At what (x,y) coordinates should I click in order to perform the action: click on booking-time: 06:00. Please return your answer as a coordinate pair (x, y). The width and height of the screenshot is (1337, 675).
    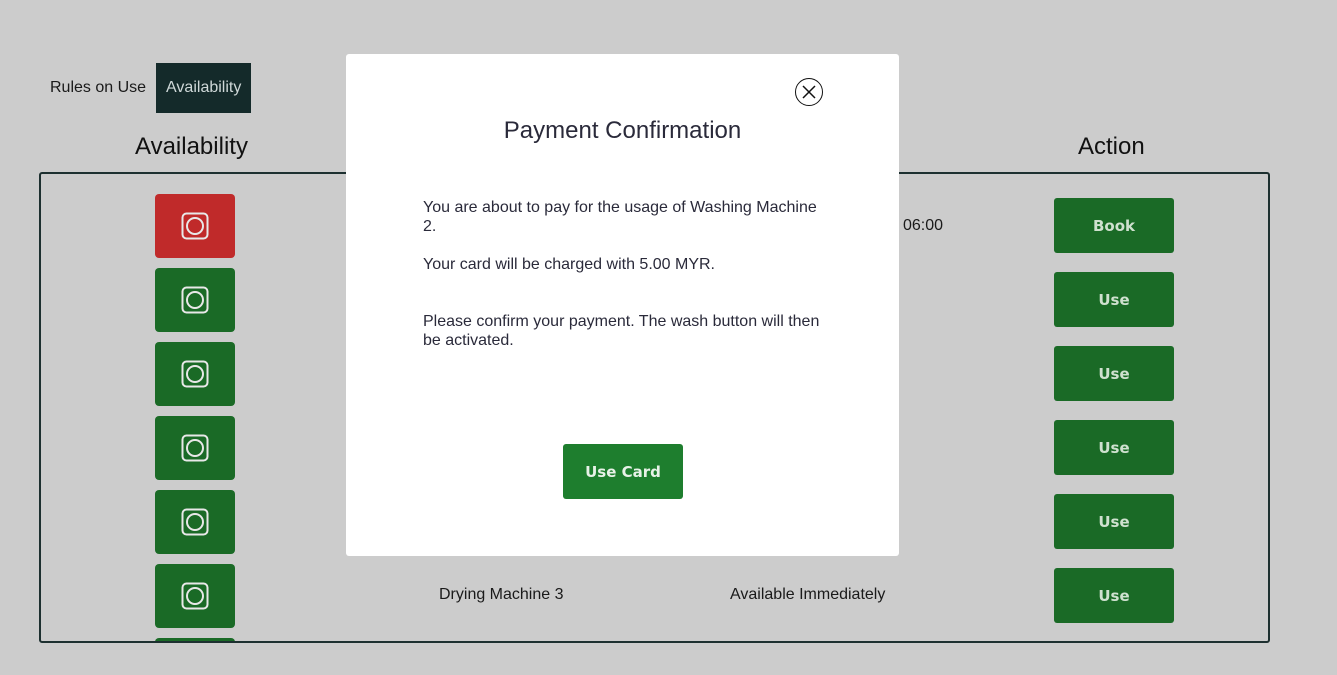
    Looking at the image, I should click on (923, 225).